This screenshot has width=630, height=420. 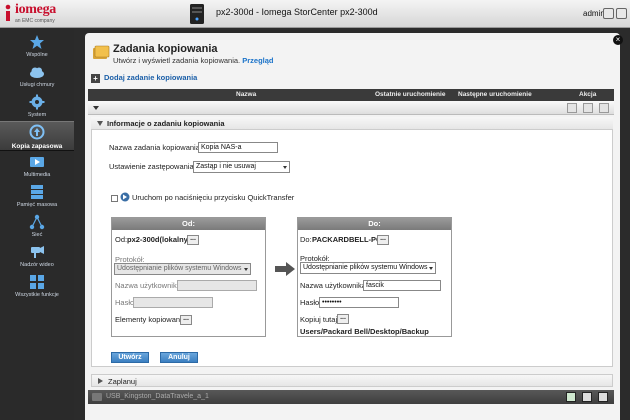 I want to click on job-name-label: Nazwa zadania kopiowania:, so click(x=155, y=147).